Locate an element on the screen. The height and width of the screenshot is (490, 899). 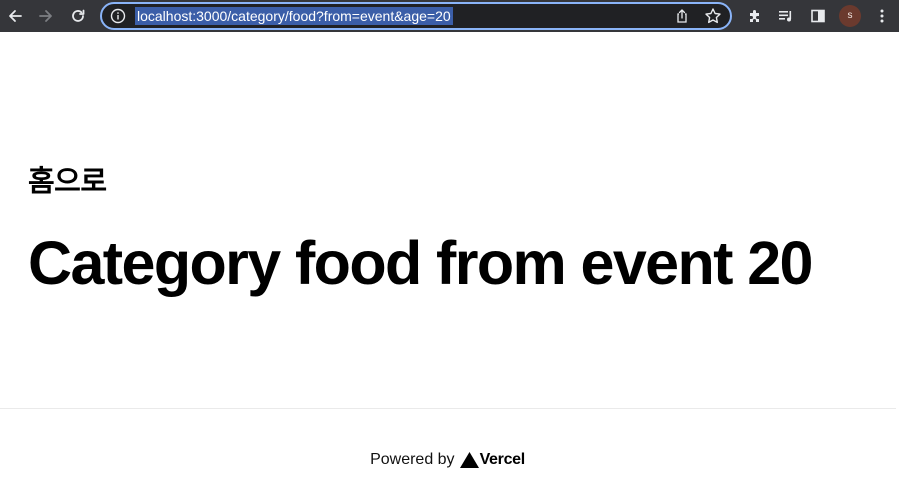
forward-button is located at coordinates (46, 16).